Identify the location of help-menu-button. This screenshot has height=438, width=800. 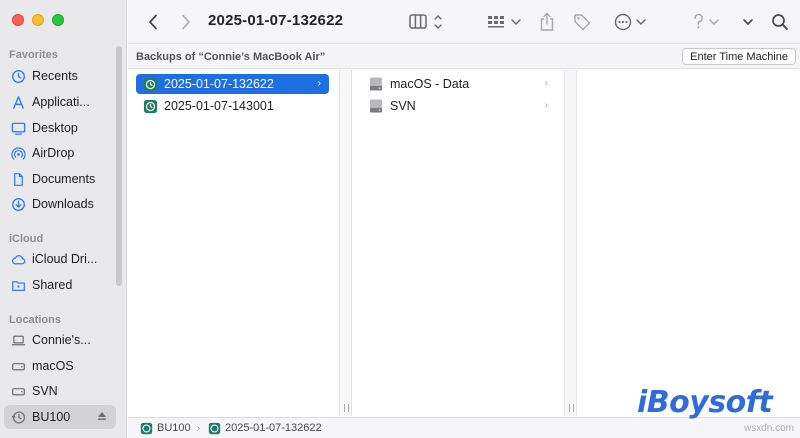
(707, 22).